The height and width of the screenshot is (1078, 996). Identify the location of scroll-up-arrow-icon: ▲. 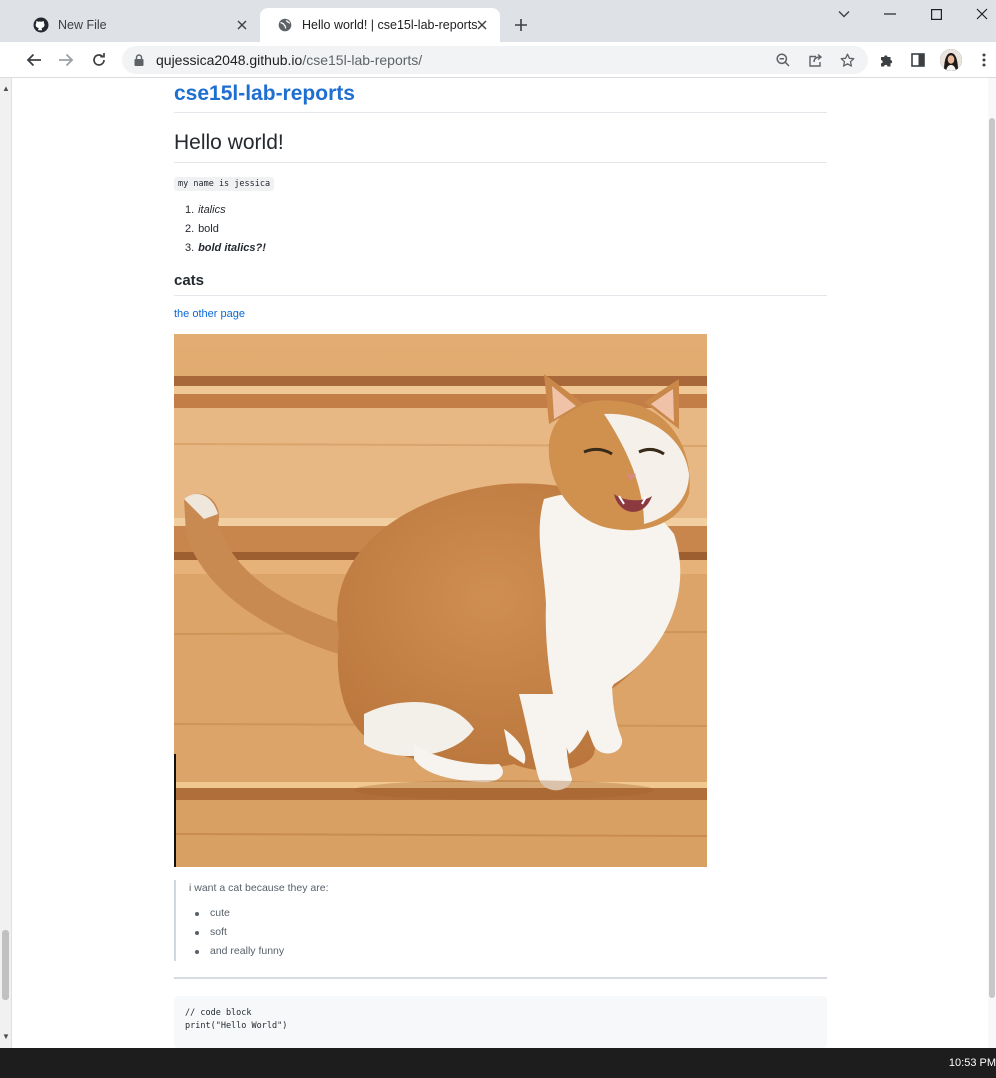
(6, 88).